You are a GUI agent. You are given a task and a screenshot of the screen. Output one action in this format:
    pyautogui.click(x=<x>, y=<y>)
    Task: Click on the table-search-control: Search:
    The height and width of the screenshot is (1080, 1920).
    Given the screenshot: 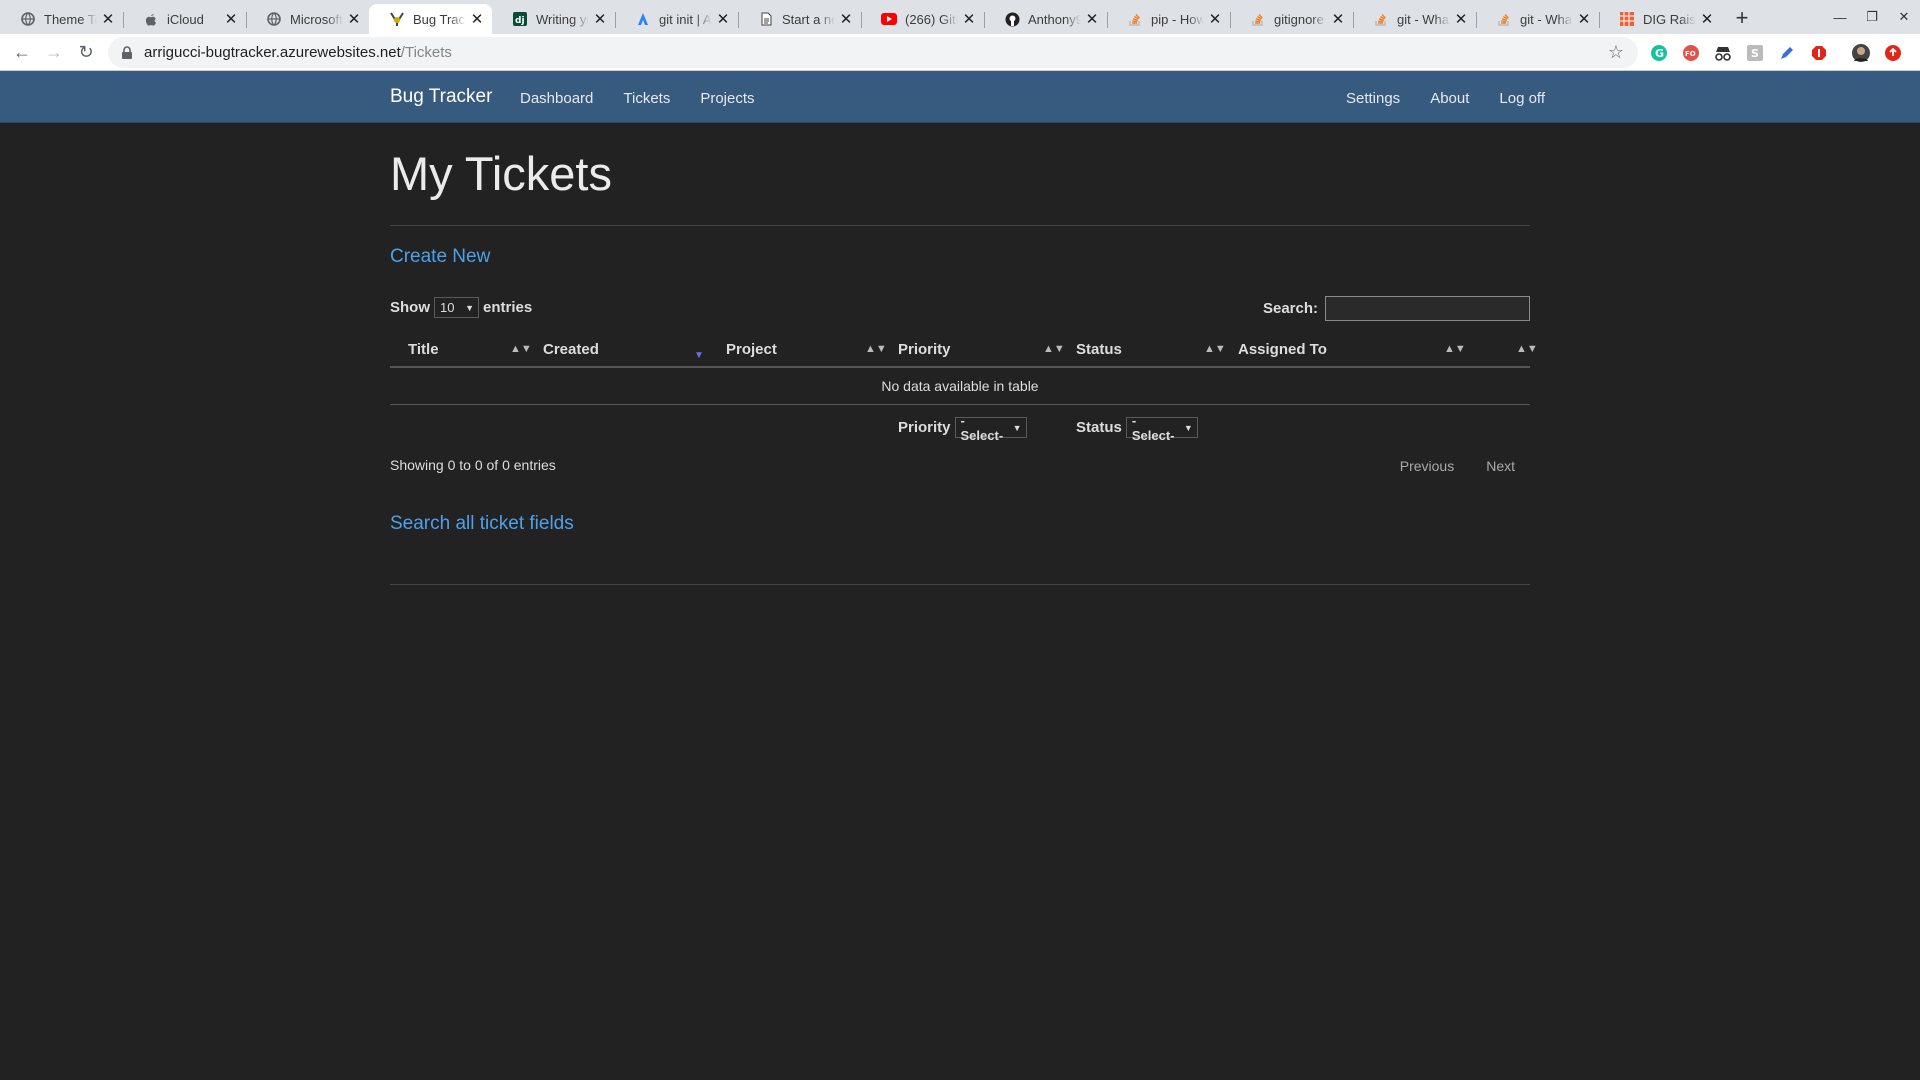 What is the action you would take?
    pyautogui.click(x=1396, y=308)
    